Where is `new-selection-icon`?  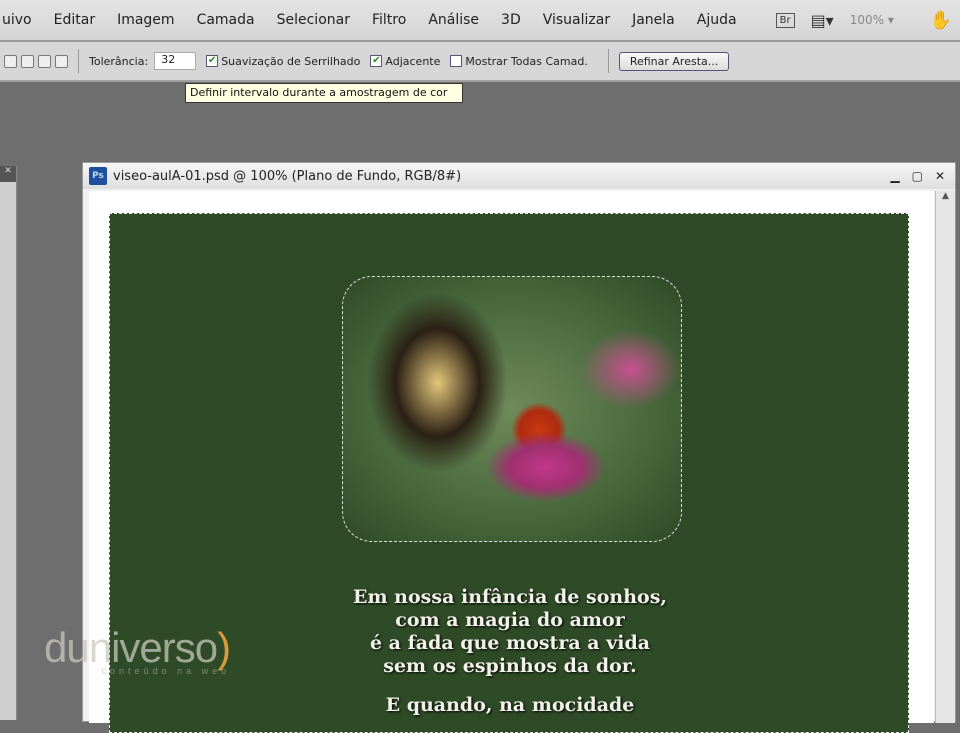 new-selection-icon is located at coordinates (10, 61).